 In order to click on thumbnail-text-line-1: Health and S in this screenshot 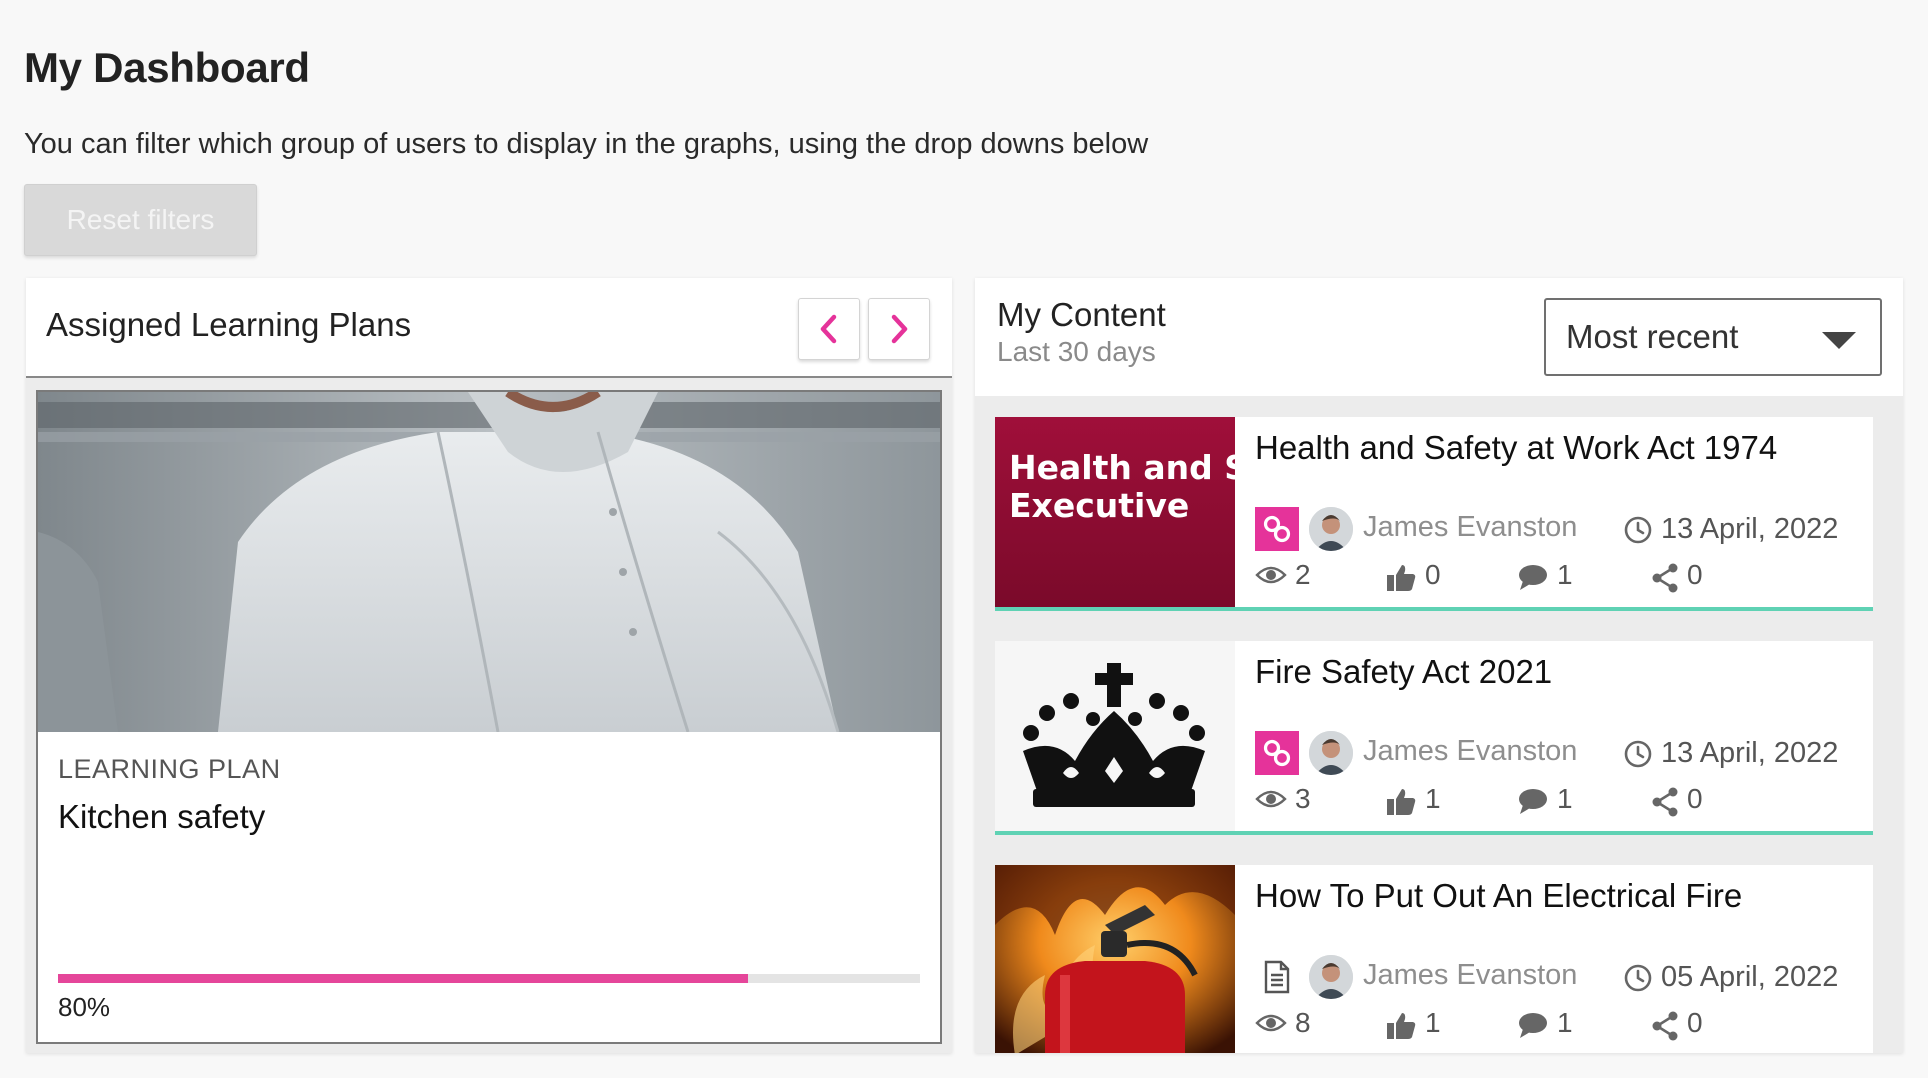, I will do `click(1122, 467)`.